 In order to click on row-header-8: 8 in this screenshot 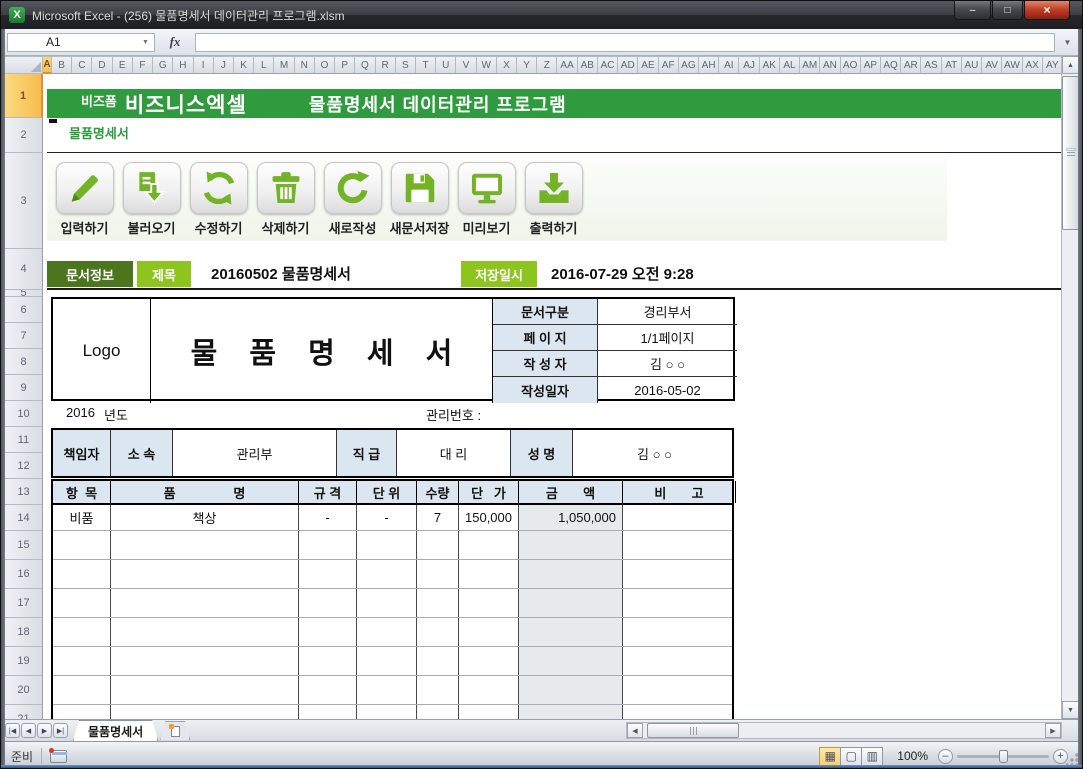, I will do `click(24, 362)`.